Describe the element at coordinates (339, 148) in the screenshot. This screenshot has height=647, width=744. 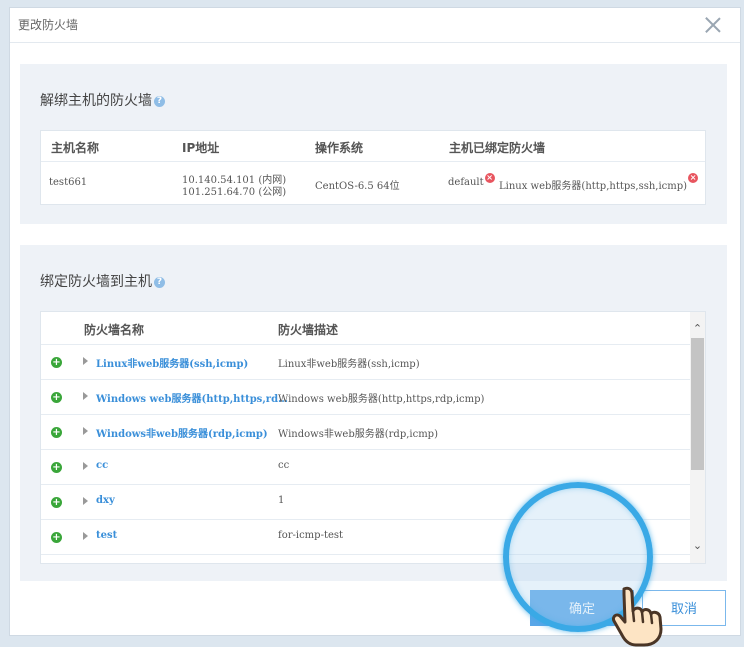
I see `col-os: 操作系统` at that location.